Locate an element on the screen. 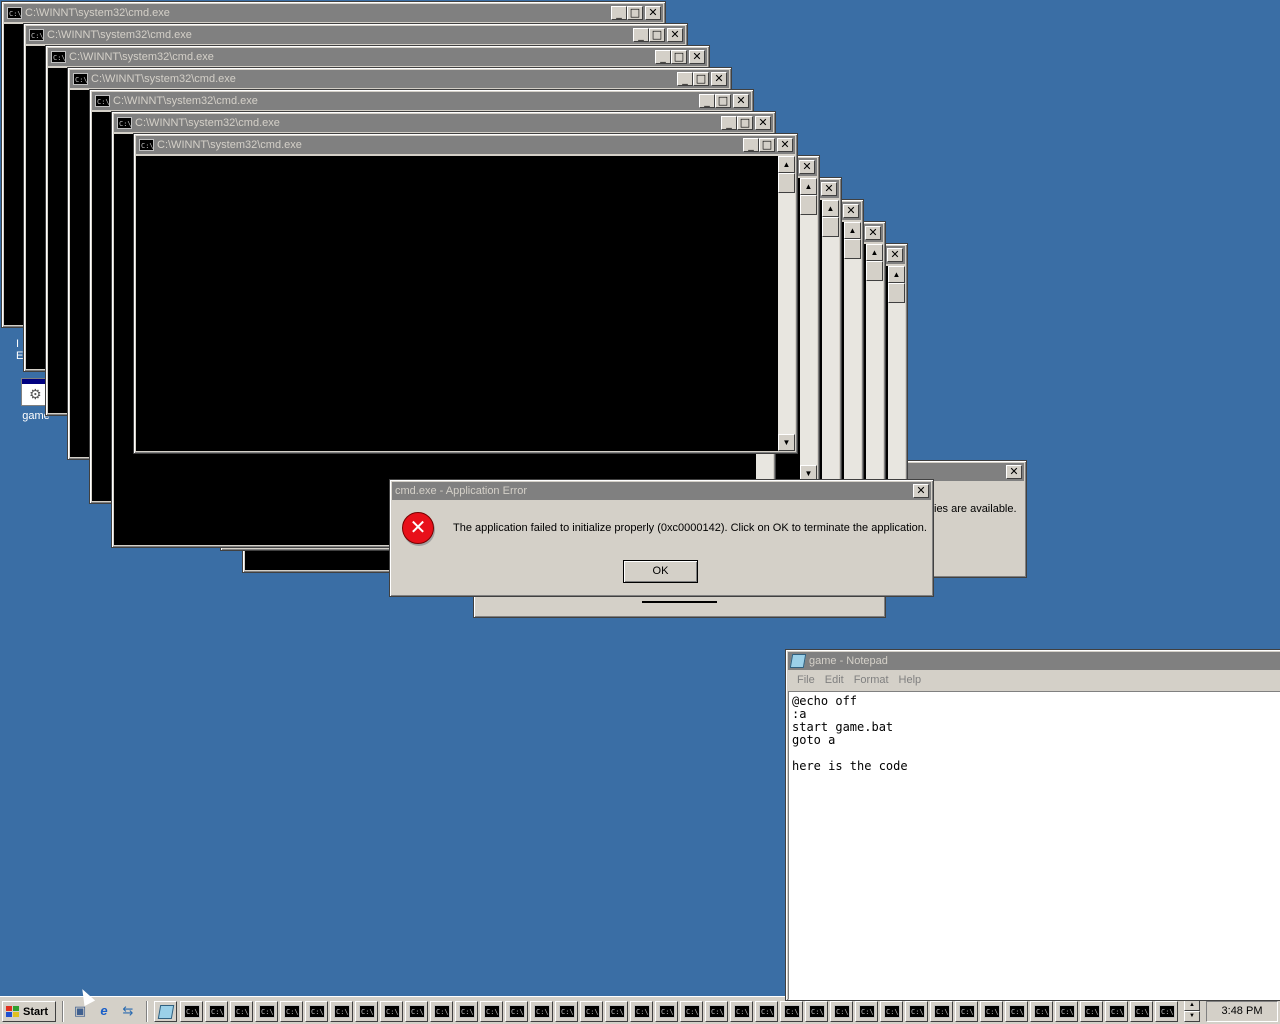 This screenshot has width=1280, height=1024. system-tray-clock: 3:48 PM is located at coordinates (1242, 1011).